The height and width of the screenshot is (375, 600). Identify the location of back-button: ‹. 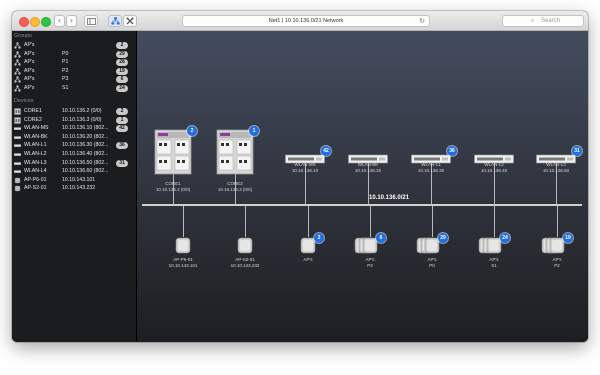
(59, 21).